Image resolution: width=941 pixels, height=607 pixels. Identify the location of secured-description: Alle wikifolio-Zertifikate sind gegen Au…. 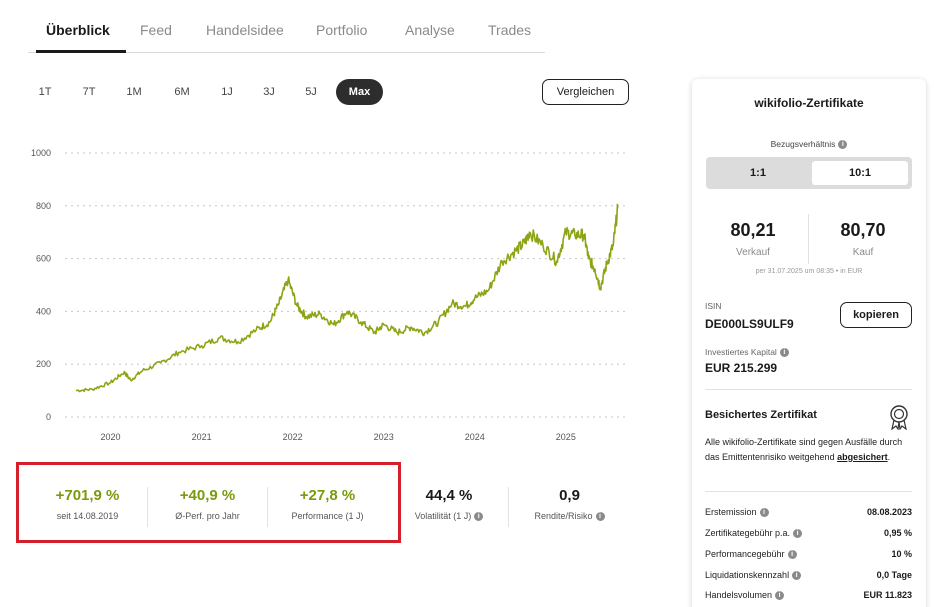
(805, 450).